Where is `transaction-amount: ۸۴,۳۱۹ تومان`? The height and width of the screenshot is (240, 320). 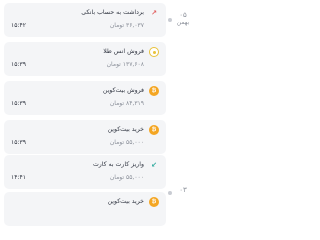
transaction-amount: ۸۴,۳۱۹ تومان is located at coordinates (126, 103).